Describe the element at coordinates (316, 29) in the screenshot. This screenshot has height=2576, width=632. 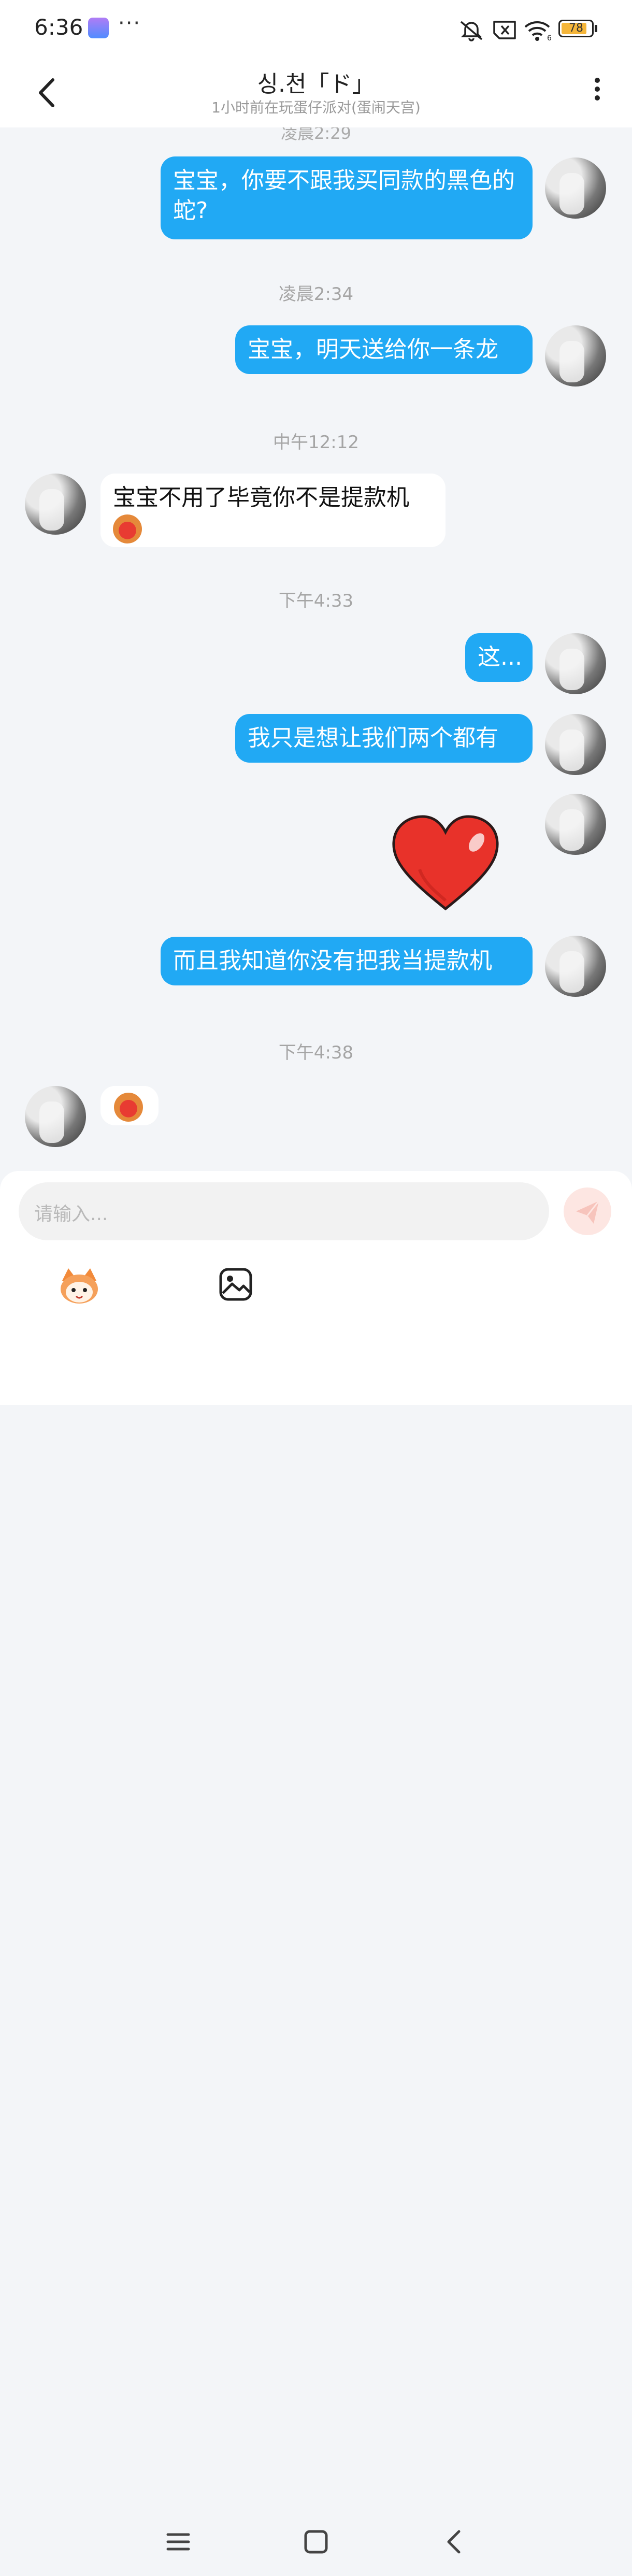
I see `status-bar: 6:36 ··· 6 78` at that location.